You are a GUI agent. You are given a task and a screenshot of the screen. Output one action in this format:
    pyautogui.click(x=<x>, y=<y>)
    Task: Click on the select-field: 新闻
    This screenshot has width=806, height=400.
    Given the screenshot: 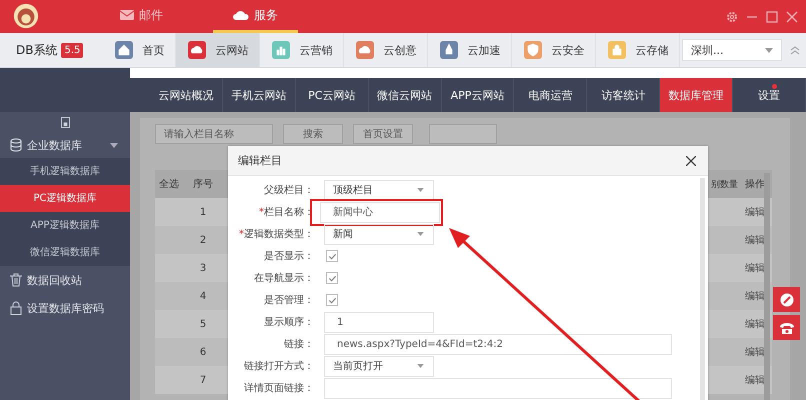 What is the action you would take?
    pyautogui.click(x=379, y=234)
    